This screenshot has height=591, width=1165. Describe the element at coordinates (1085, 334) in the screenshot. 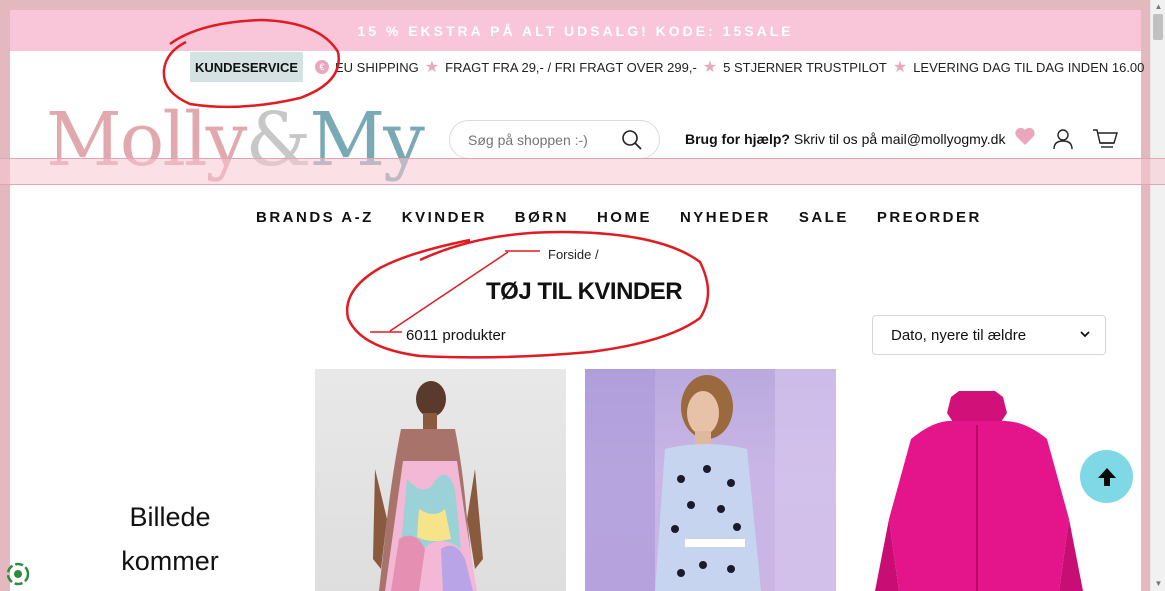

I see `chevron-down-icon` at that location.